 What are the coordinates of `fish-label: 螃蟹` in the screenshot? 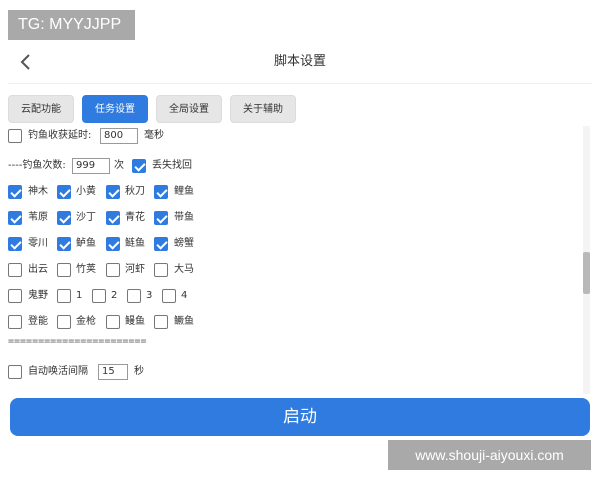 It's located at (184, 243).